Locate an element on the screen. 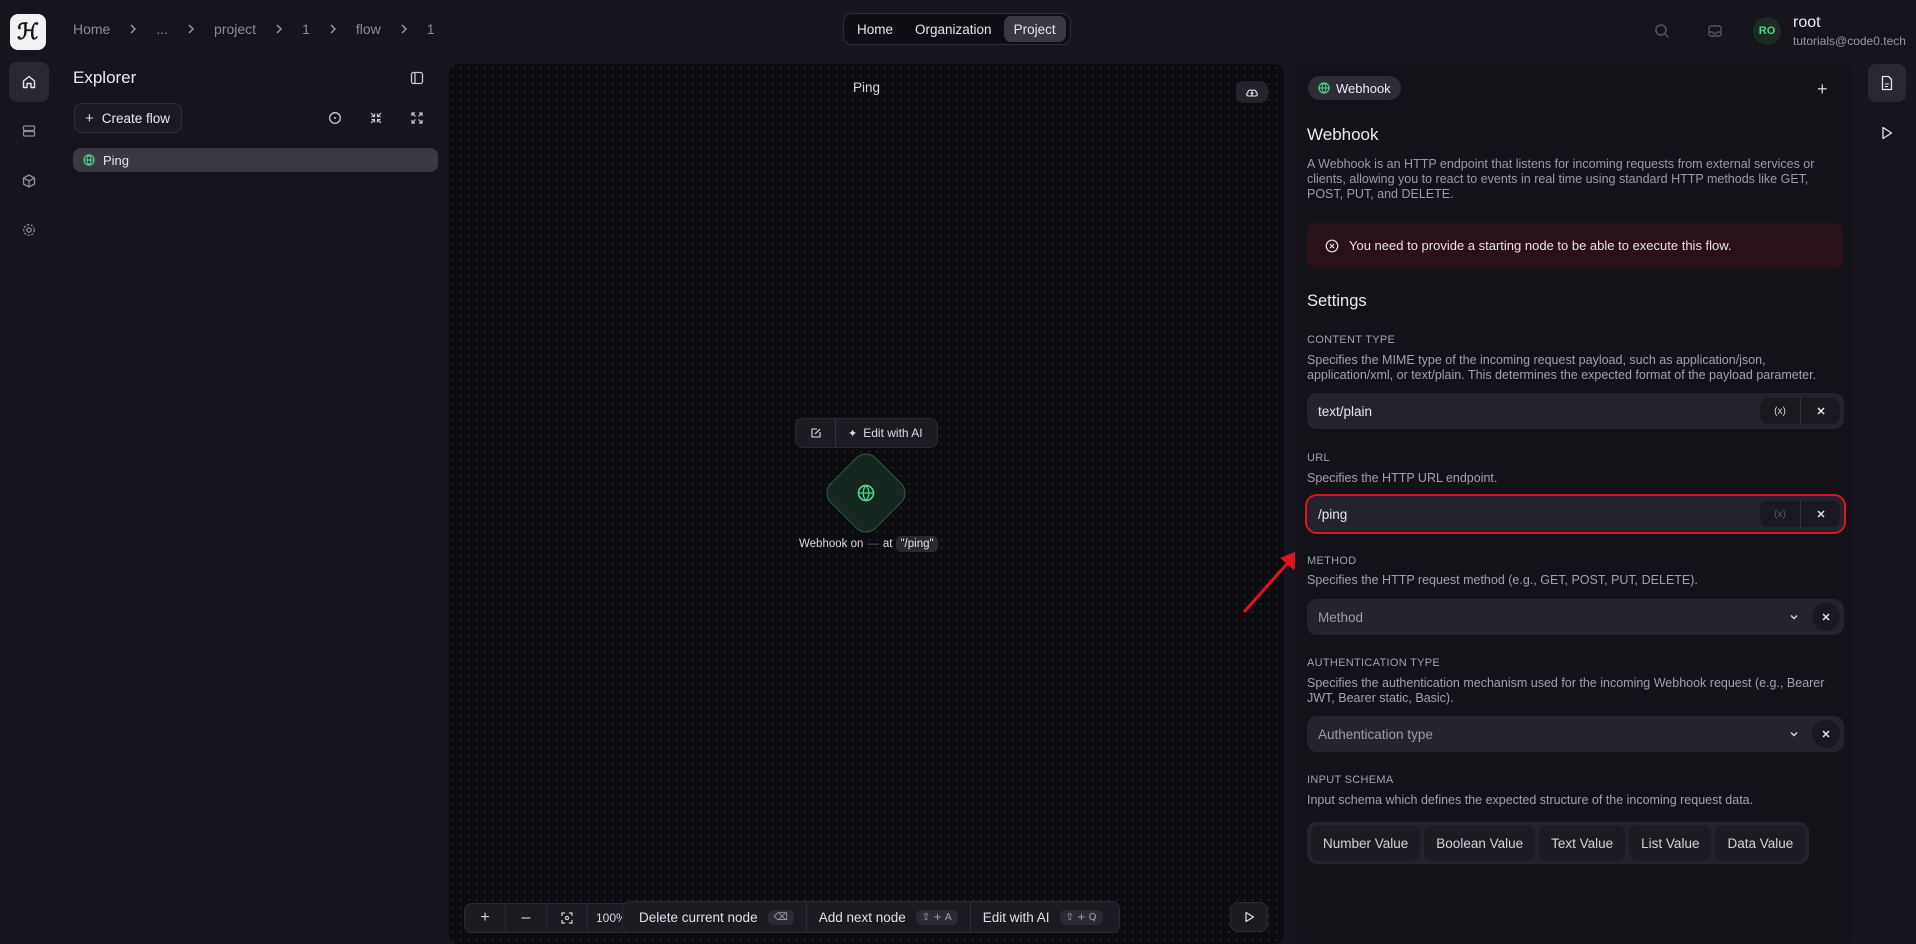 The image size is (1916, 944). delete-node-button: Delete current node ⌫ is located at coordinates (717, 917).